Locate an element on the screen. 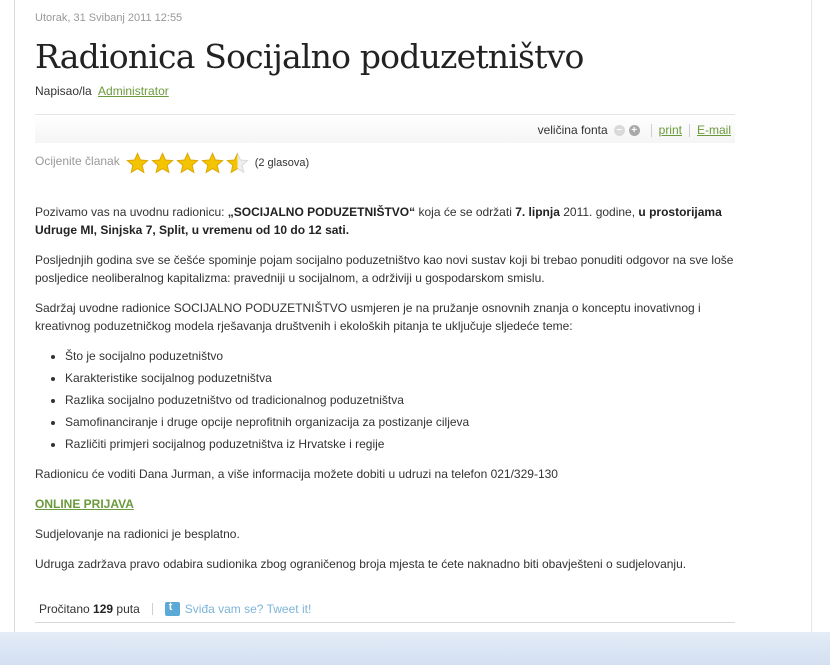 The image size is (830, 665). rating-stars is located at coordinates (188, 163).